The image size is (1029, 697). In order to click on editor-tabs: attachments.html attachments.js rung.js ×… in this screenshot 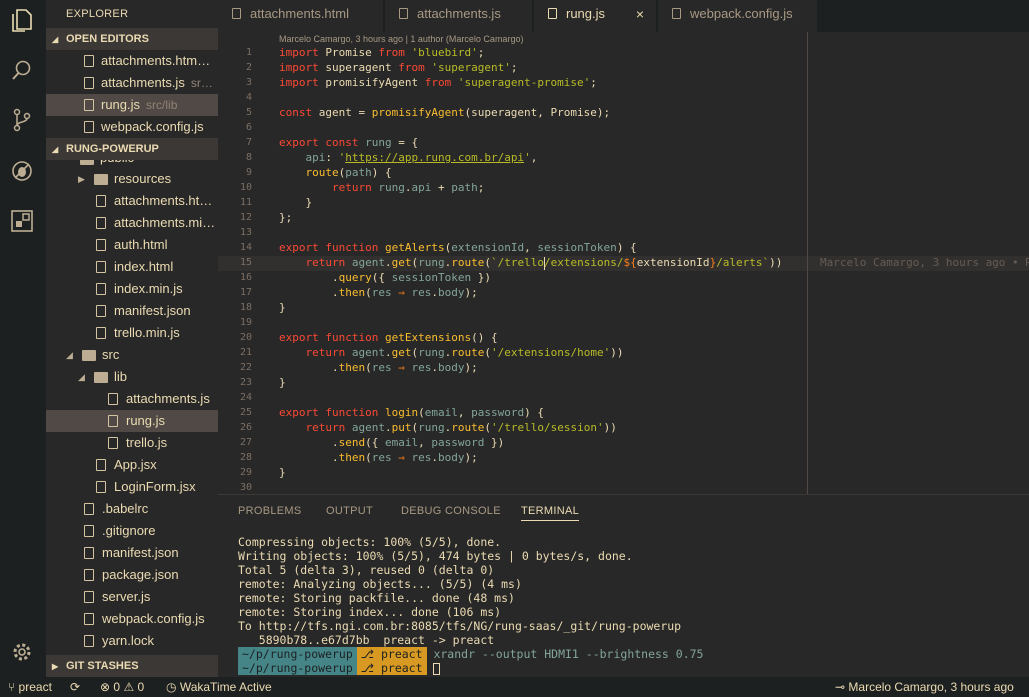, I will do `click(623, 16)`.